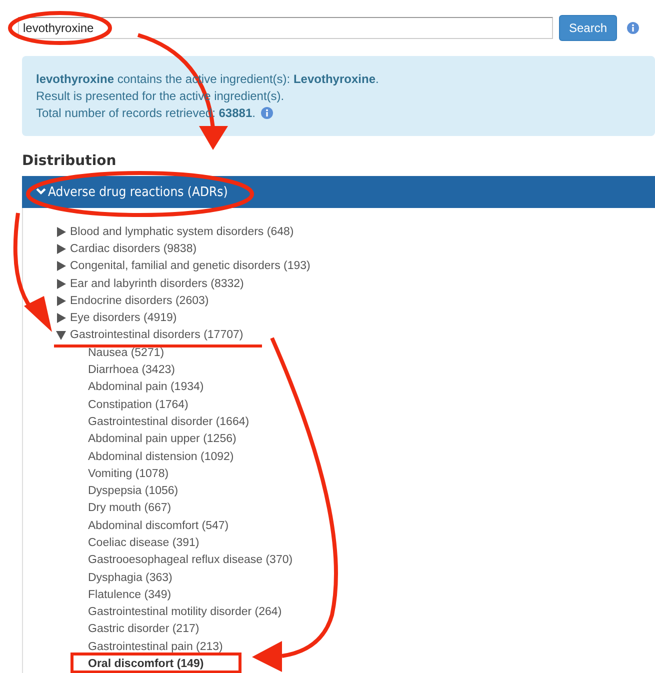 Image resolution: width=655 pixels, height=673 pixels. I want to click on tree-item: Congenital, familial and genetic disorders (193), so click(190, 266).